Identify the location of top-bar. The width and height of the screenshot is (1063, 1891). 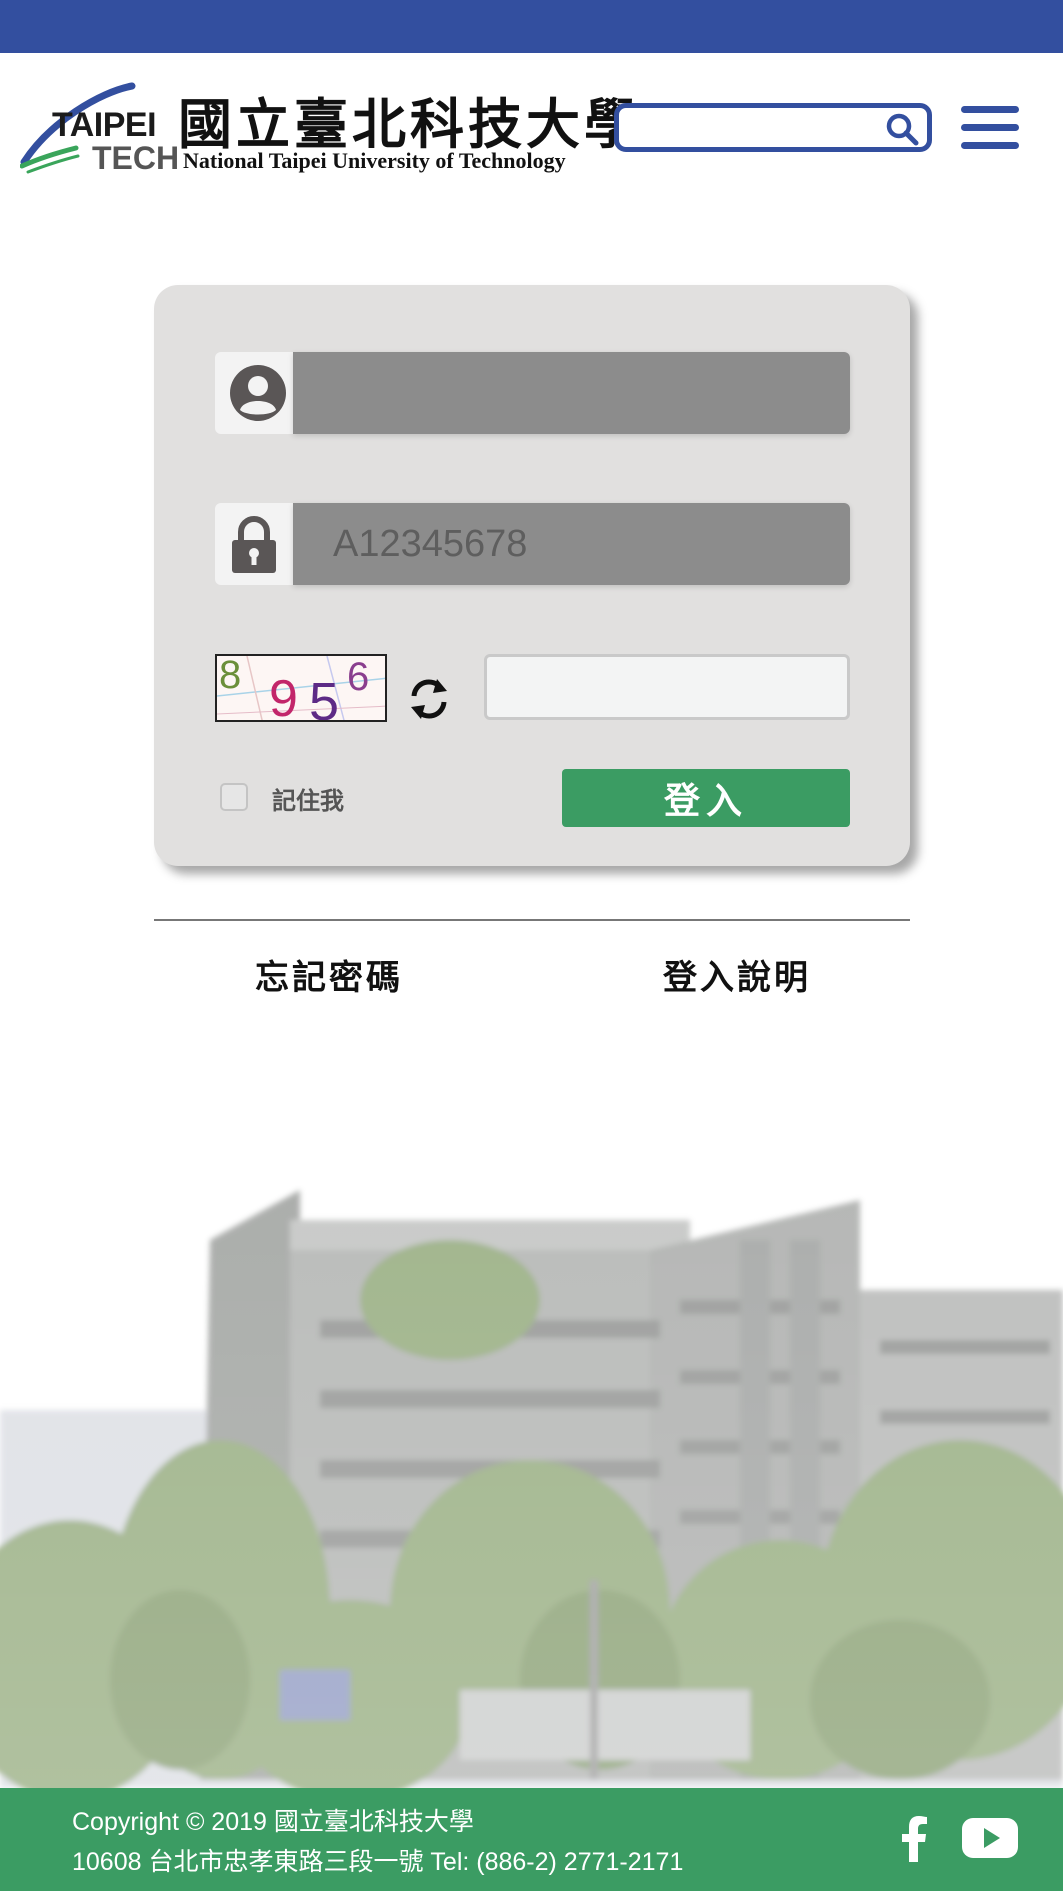
(531, 26).